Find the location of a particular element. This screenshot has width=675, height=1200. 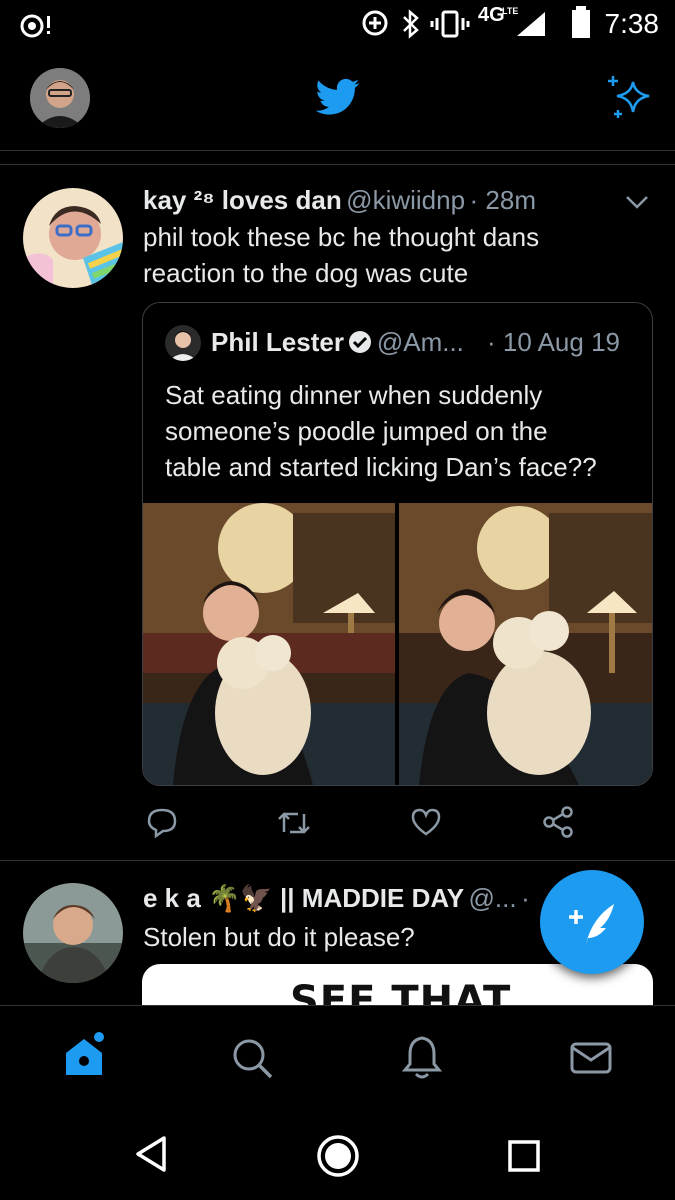

bottom-navigation is located at coordinates (337, 1058).